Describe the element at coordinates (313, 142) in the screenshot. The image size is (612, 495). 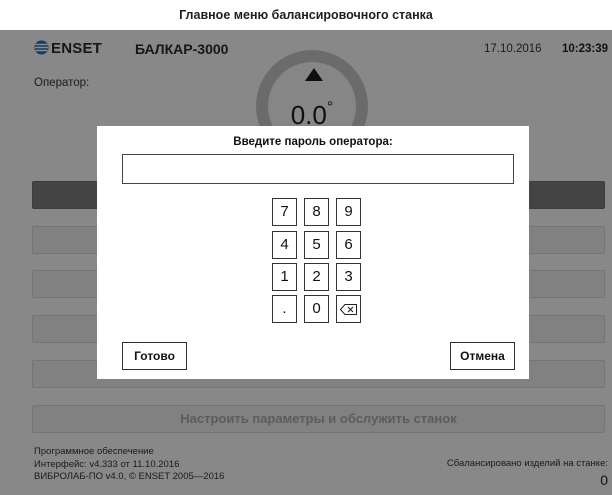
I see `dialog-title: Введите пароль оператора:` at that location.